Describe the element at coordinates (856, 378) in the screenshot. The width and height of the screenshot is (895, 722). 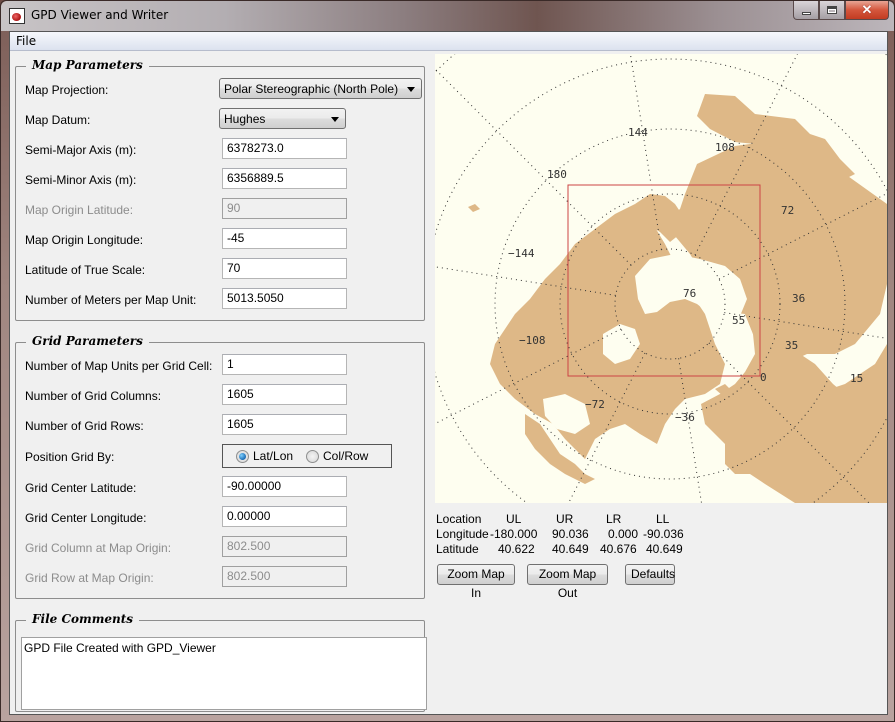
I see `graticule-label: 15` at that location.